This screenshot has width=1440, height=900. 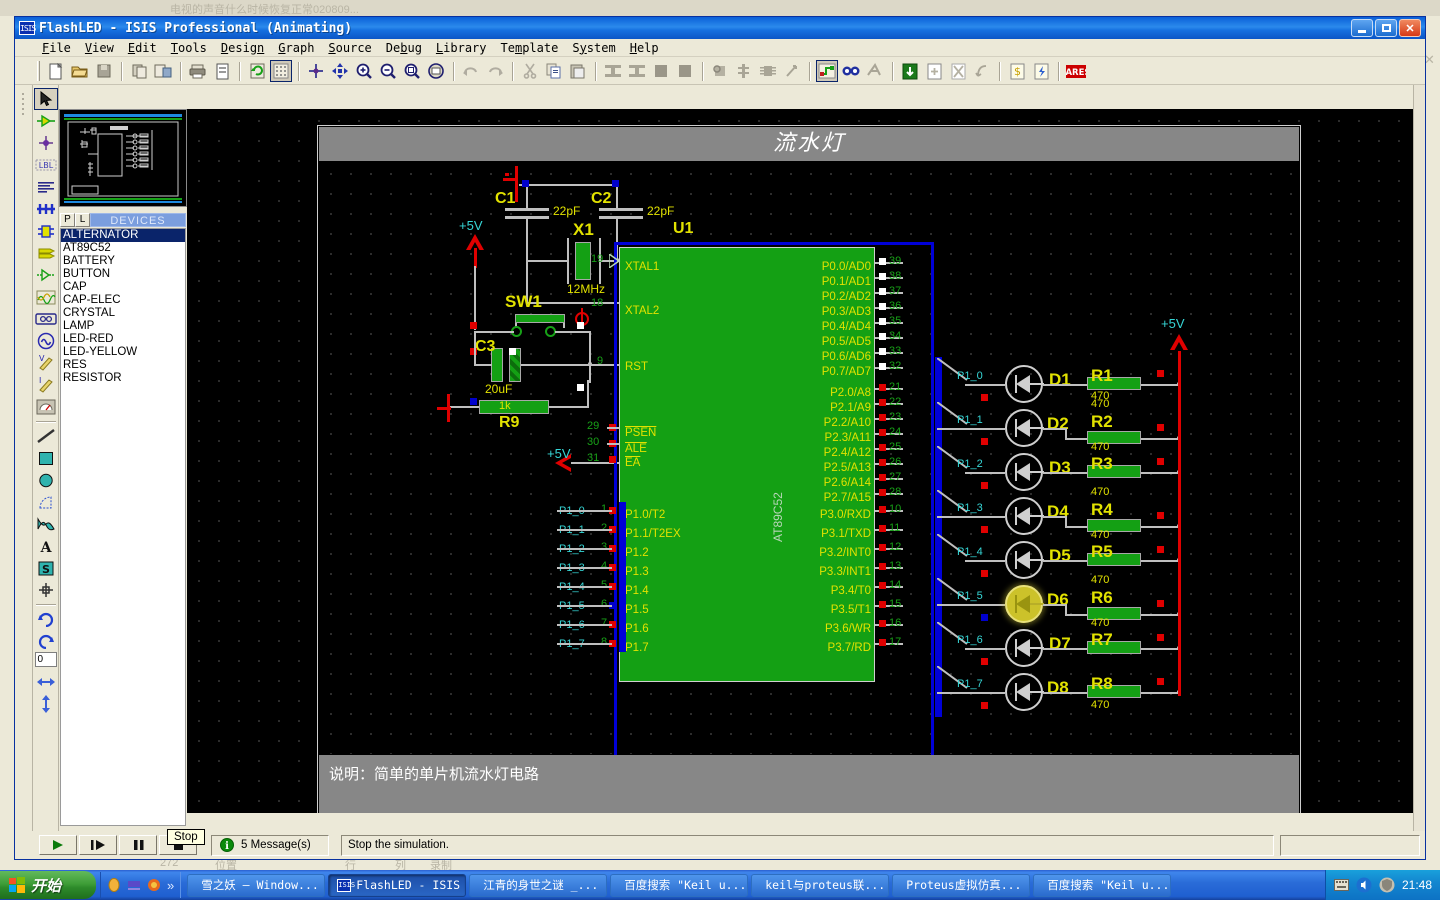 What do you see at coordinates (46, 143) in the screenshot?
I see `junction-dot-mode-icon` at bounding box center [46, 143].